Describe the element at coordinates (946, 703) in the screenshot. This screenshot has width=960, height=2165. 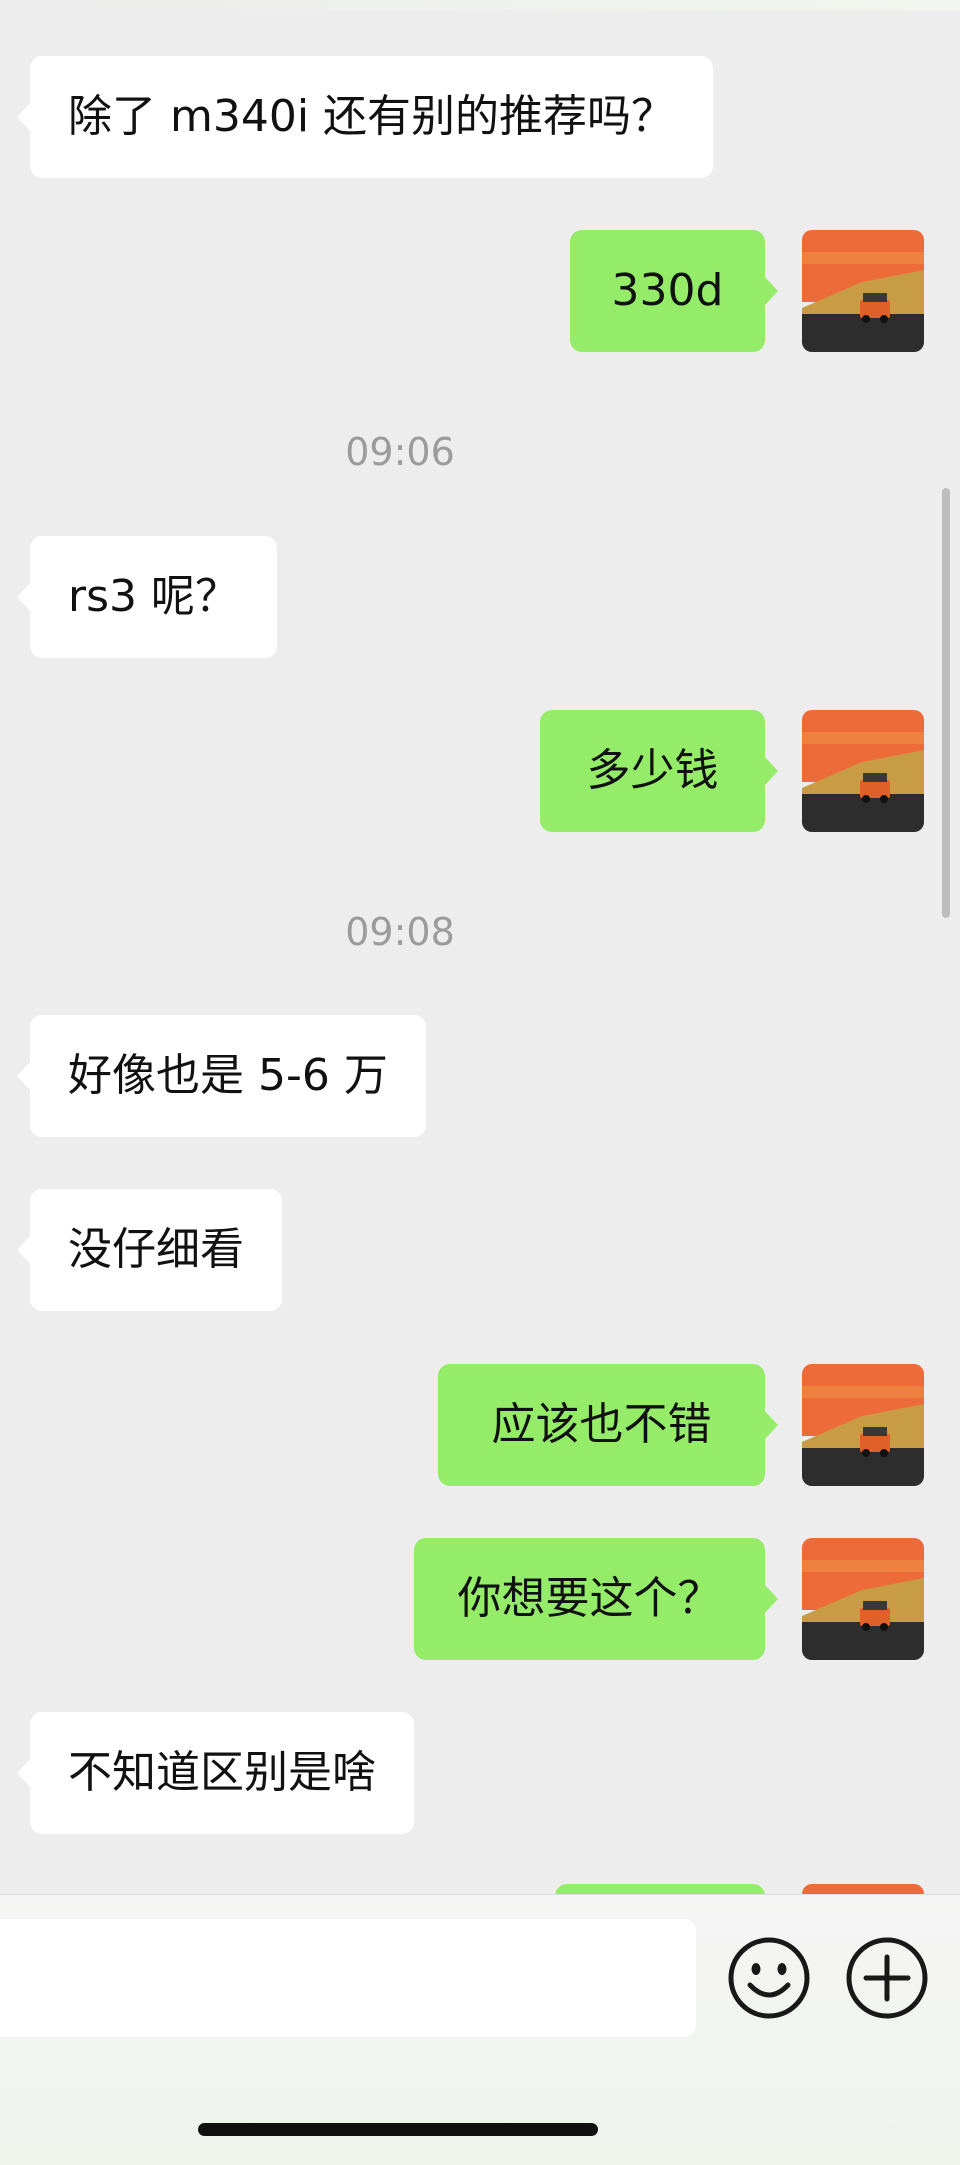
I see `chat-scrollbar` at that location.